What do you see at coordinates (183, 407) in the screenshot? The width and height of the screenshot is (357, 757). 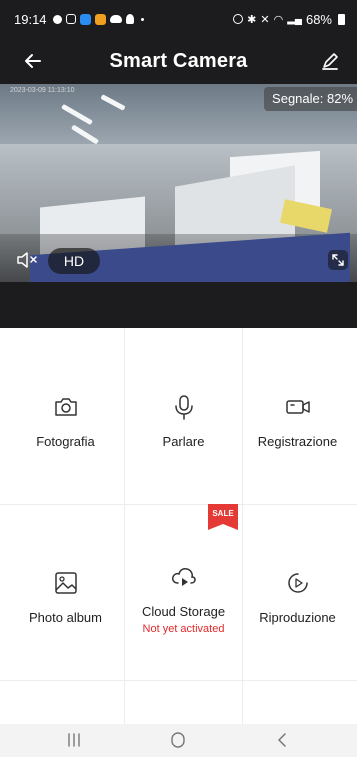 I see `microphone-icon` at bounding box center [183, 407].